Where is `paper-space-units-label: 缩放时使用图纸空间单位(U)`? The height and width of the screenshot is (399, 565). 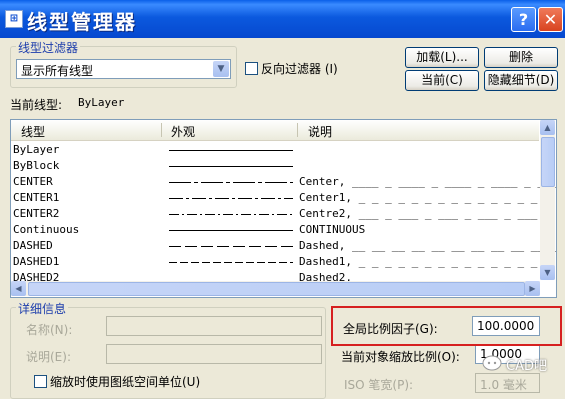
paper-space-units-label: 缩放时使用图纸空间单位(U) is located at coordinates (125, 381).